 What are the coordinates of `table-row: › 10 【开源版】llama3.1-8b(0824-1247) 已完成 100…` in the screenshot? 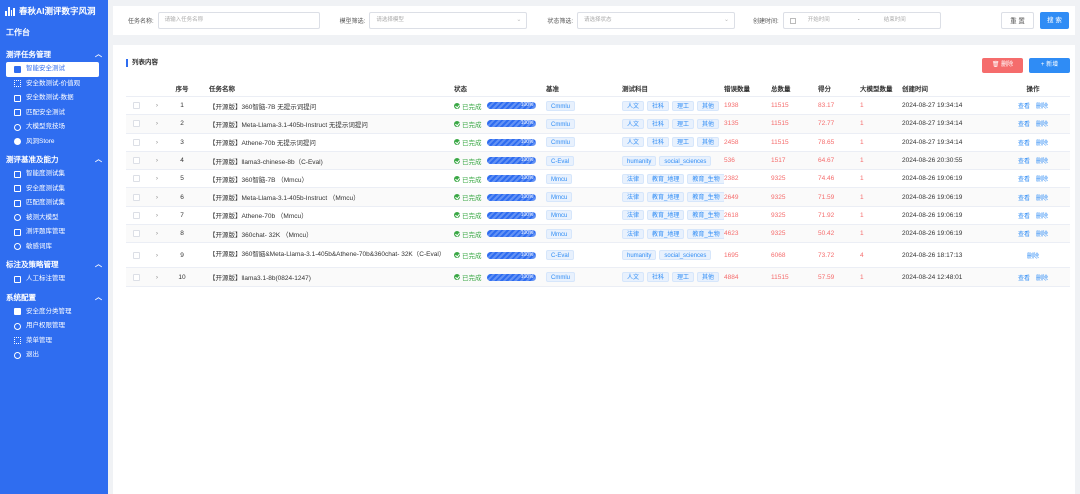 It's located at (598, 277).